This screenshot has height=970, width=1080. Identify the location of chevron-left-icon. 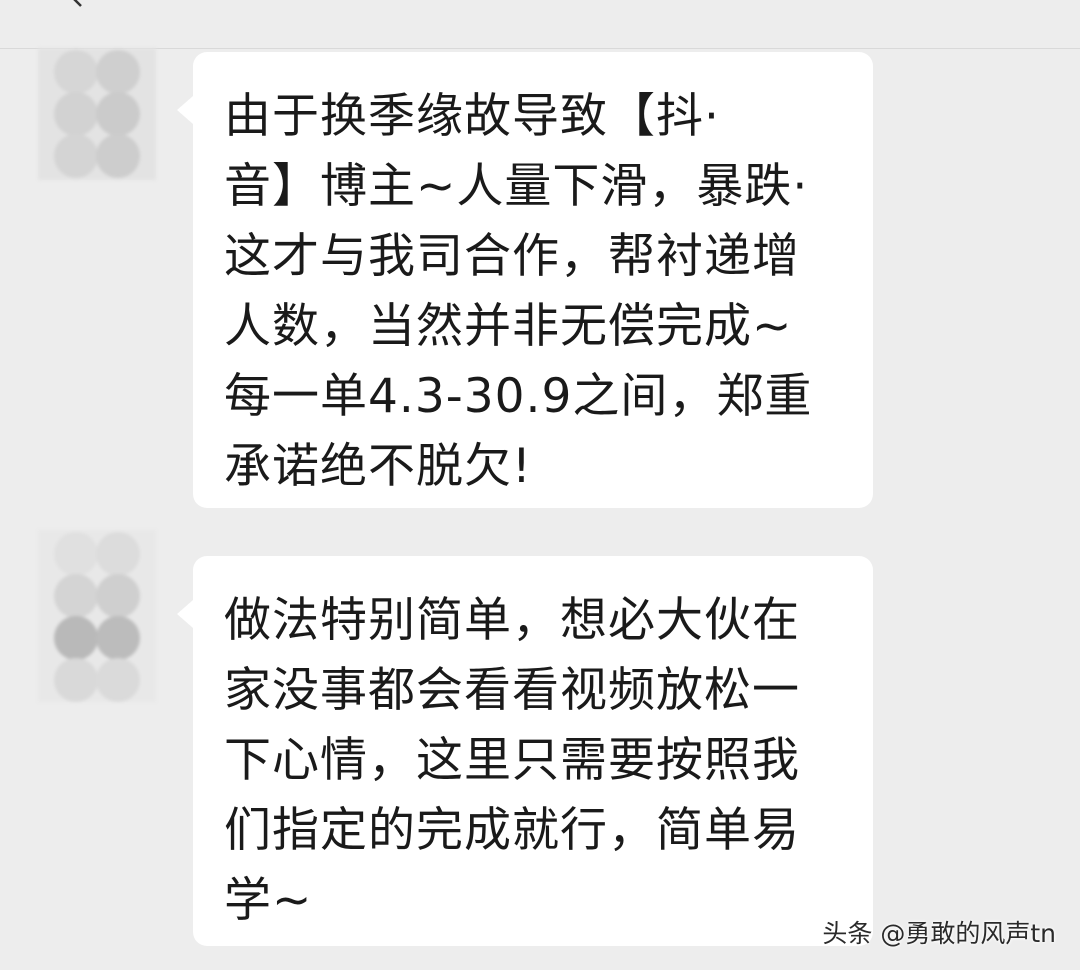
(77, 4).